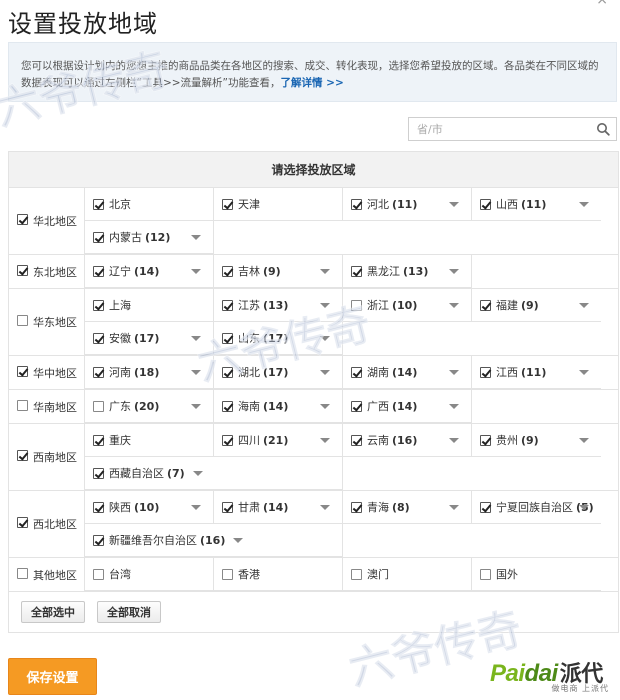 The height and width of the screenshot is (700, 620). Describe the element at coordinates (214, 540) in the screenshot. I see `province-item: 新疆维吾尔自治区 (16)` at that location.